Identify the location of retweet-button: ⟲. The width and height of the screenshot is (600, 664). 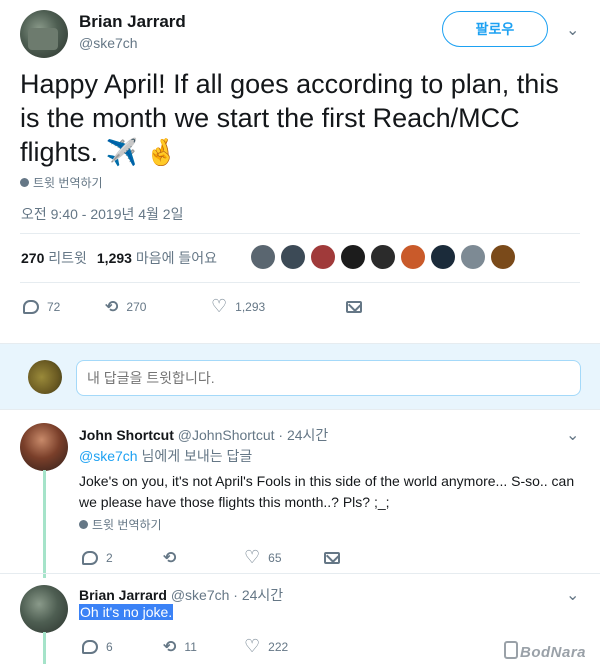
(203, 558).